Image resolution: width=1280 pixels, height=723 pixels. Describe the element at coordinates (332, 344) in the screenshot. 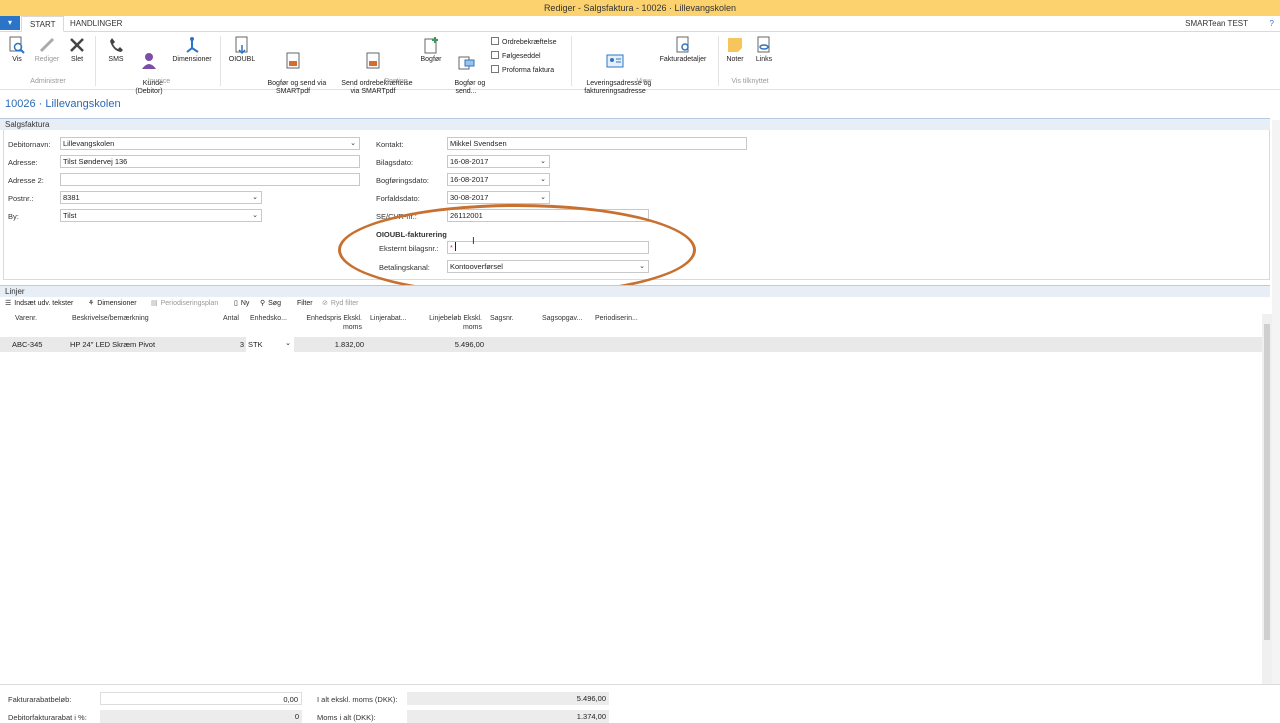

I see `cell-enhedspris: 1.832,00` at that location.